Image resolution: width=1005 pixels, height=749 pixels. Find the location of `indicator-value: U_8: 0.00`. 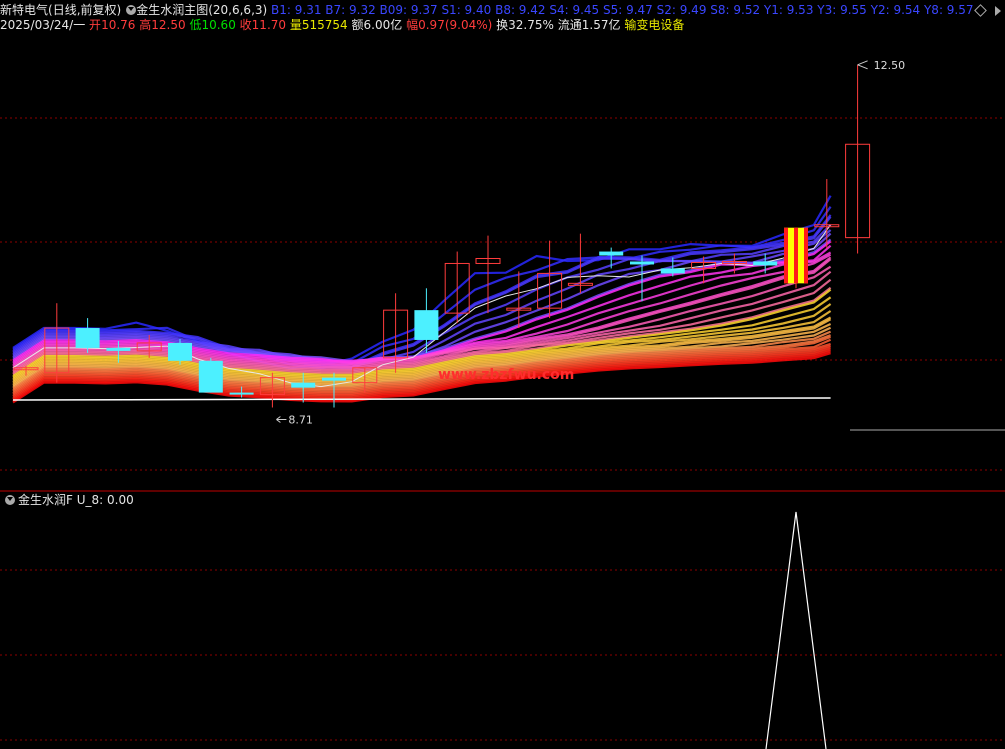

indicator-value: U_8: 0.00 is located at coordinates (105, 500).